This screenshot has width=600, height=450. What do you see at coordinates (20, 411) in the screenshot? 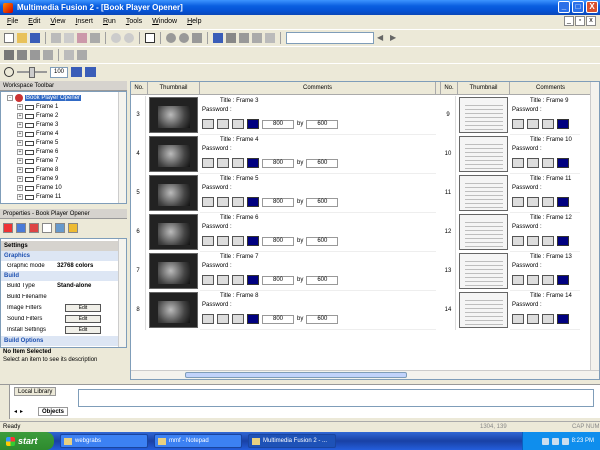
I see `library-tab-scroll: ◂▸` at bounding box center [20, 411].